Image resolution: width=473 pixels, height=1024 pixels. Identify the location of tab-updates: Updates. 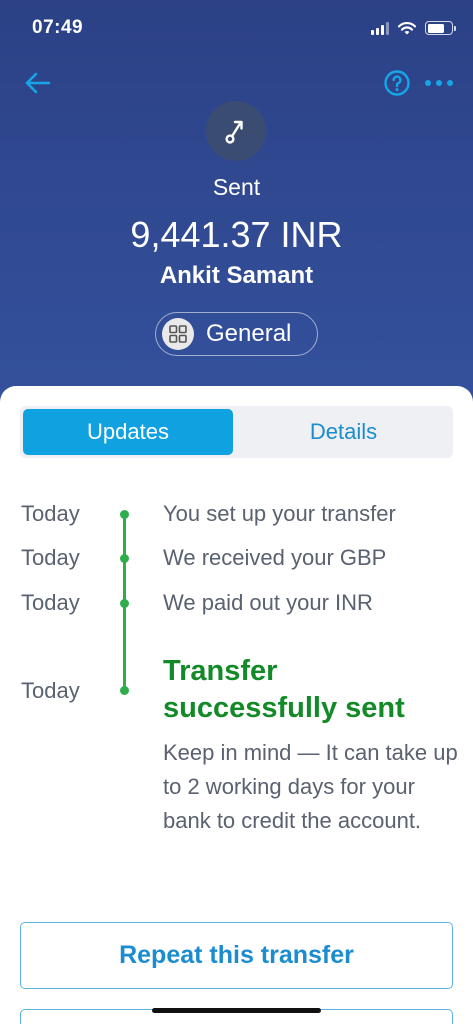
(128, 432).